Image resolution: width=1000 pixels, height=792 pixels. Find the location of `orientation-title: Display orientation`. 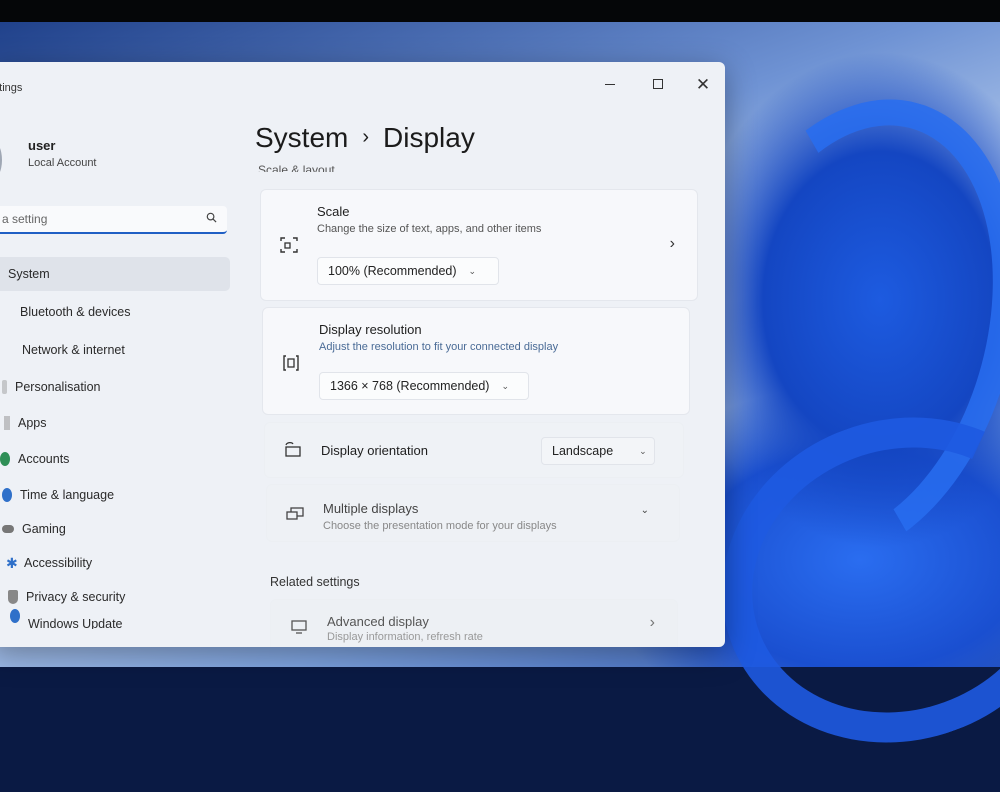

orientation-title: Display orientation is located at coordinates (374, 450).